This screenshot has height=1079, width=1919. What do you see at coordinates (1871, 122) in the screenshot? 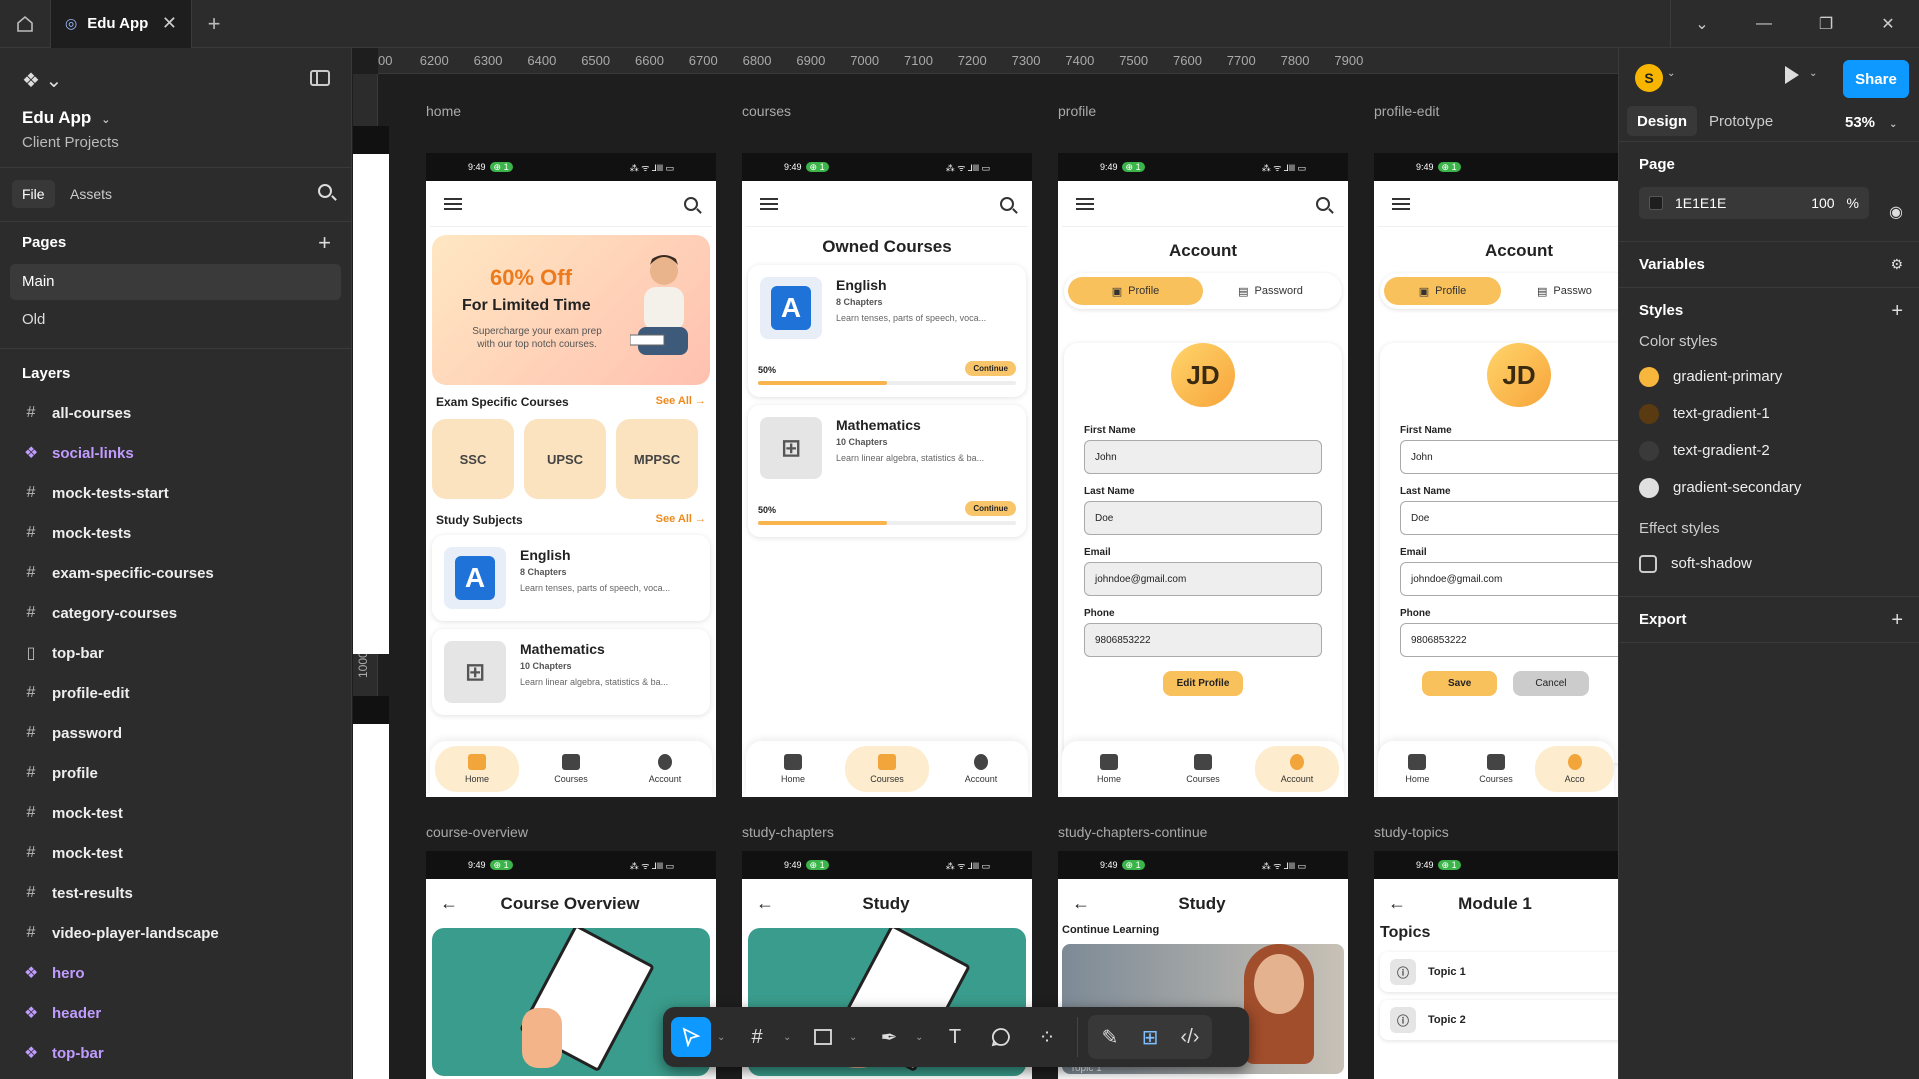
I see `zoom-level: 53% ⌄` at bounding box center [1871, 122].